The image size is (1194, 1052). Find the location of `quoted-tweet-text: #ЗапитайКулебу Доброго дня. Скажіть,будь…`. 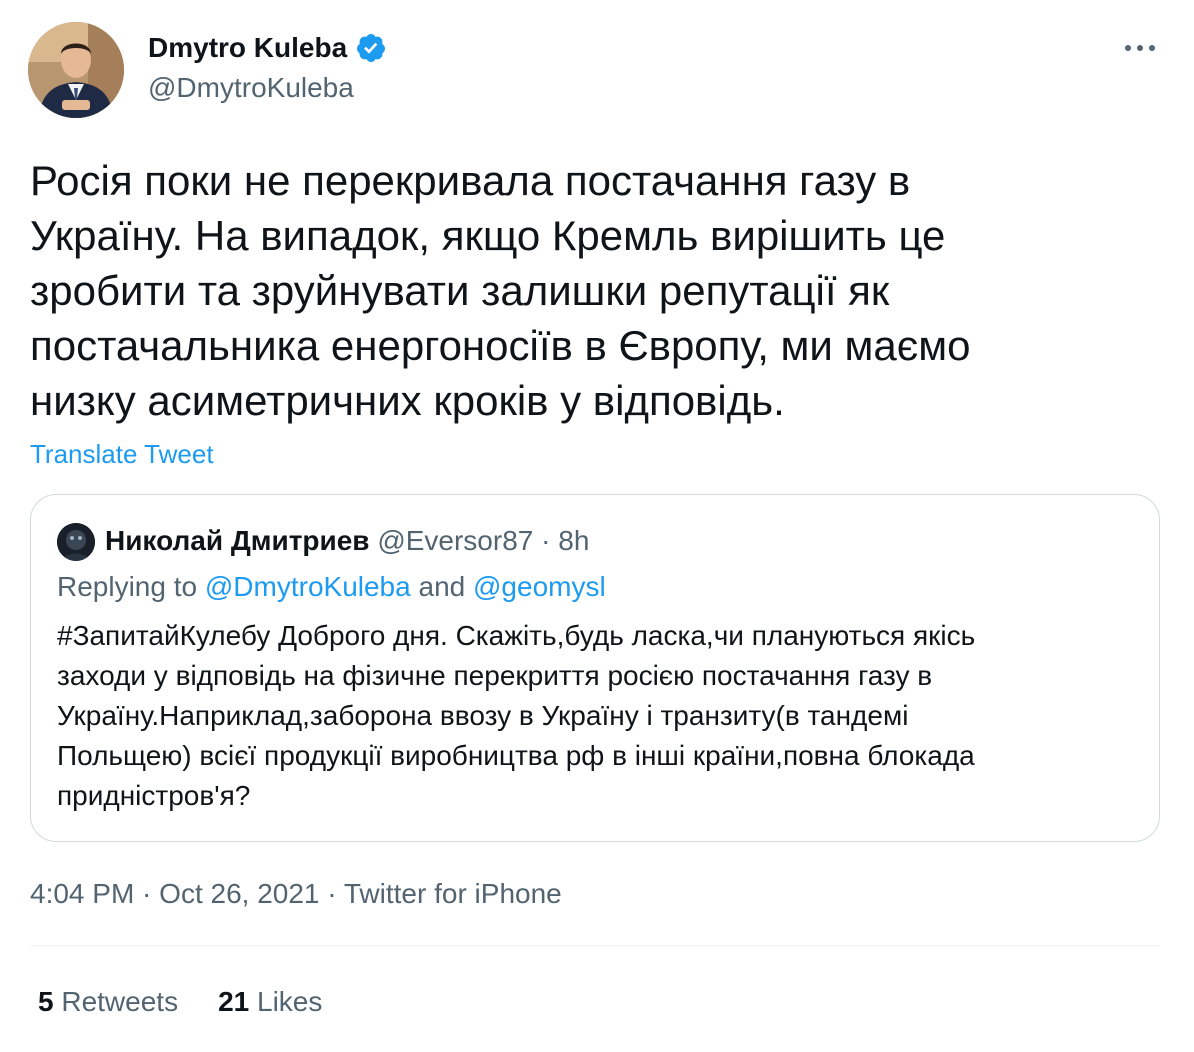

quoted-tweet-text: #ЗапитайКулебу Доброго дня. Скажіть,будь… is located at coordinates (516, 715).